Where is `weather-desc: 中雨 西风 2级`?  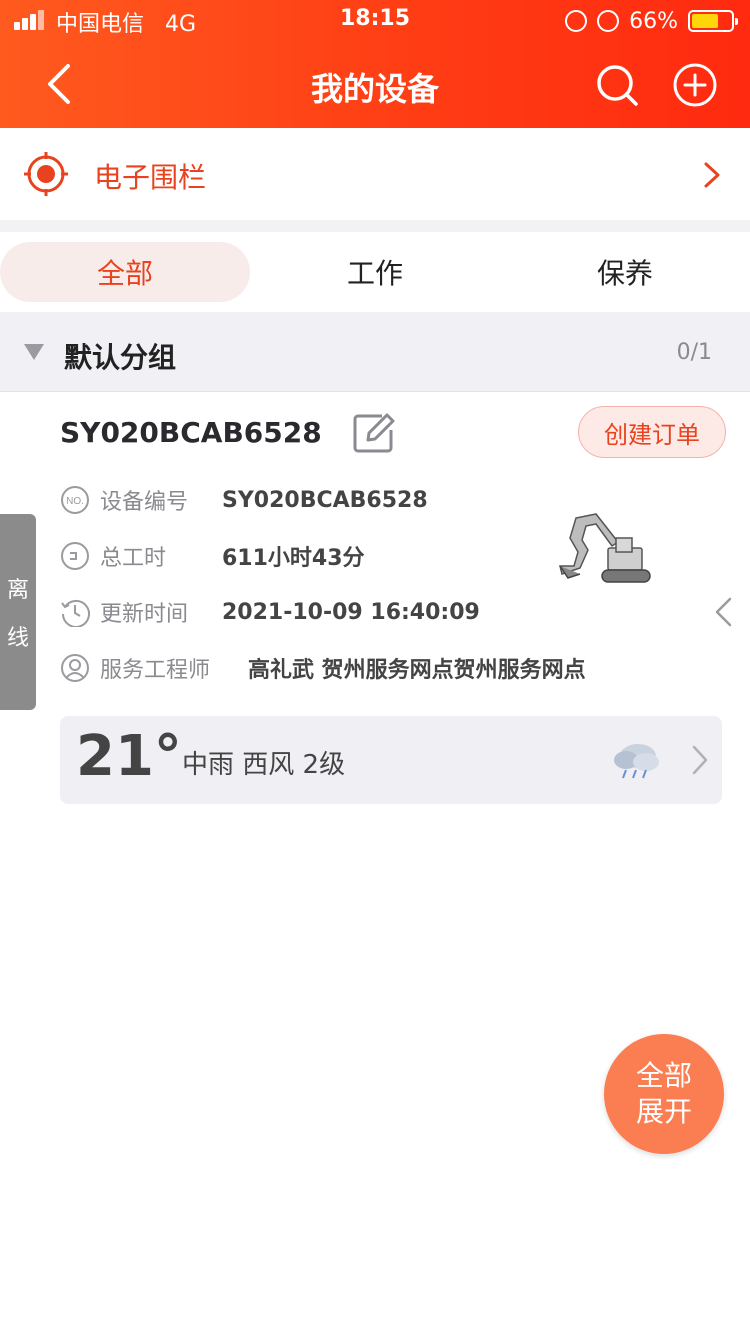
weather-desc: 中雨 西风 2级 is located at coordinates (264, 765).